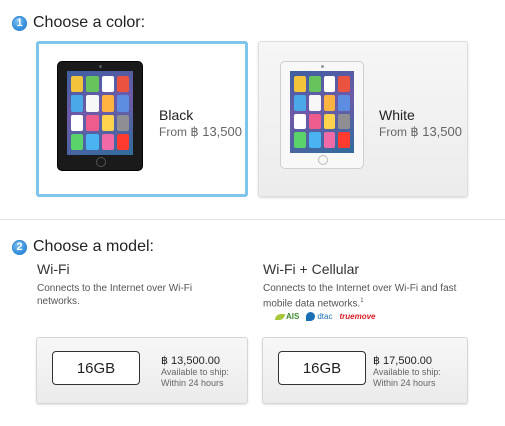 Image resolution: width=505 pixels, height=426 pixels. What do you see at coordinates (402, 361) in the screenshot?
I see `model-price: ฿ 17,500.00` at bounding box center [402, 361].